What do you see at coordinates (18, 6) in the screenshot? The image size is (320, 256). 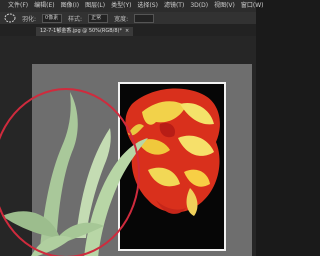 I see `menu-file: 文件(F)` at bounding box center [18, 6].